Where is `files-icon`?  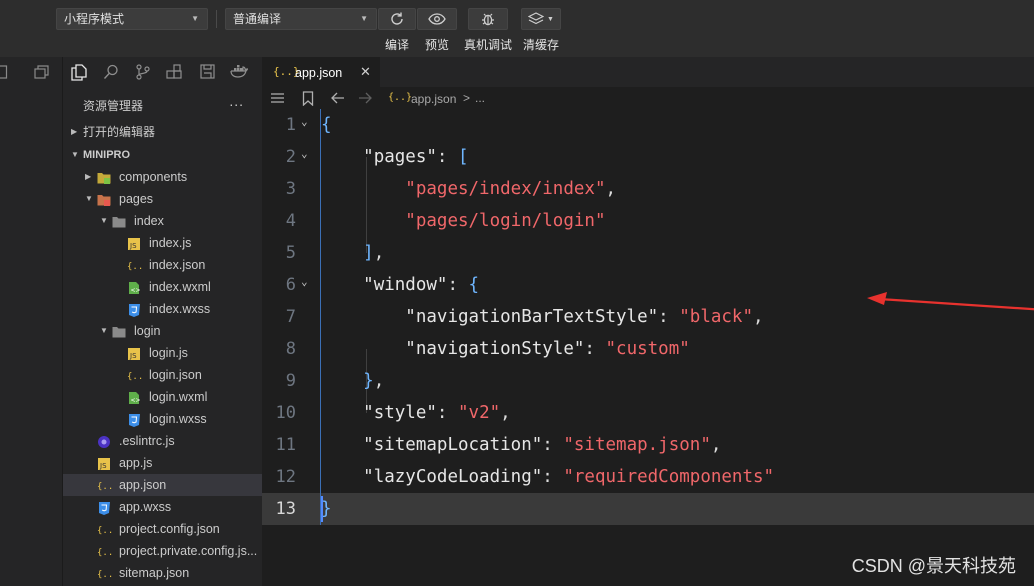
files-icon is located at coordinates (79, 72).